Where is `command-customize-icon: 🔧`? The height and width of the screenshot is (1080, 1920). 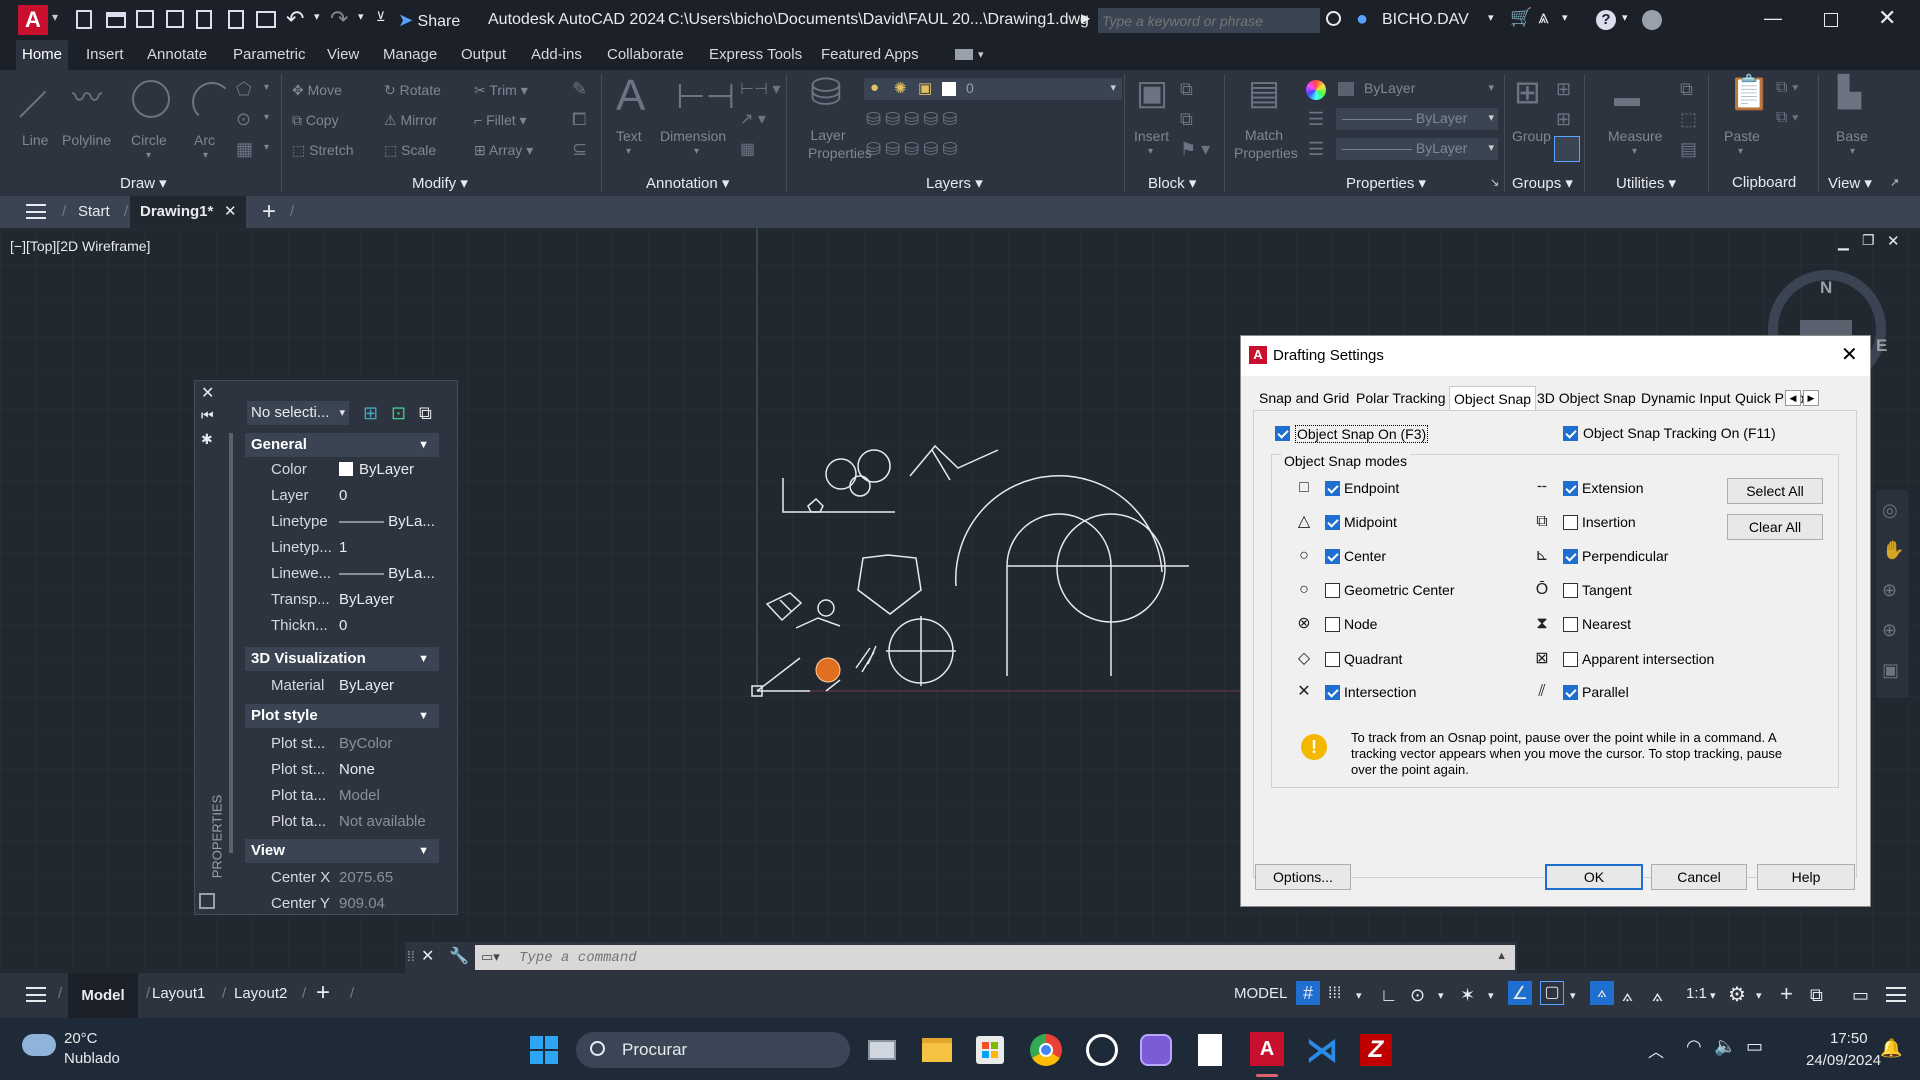
command-customize-icon: 🔧 is located at coordinates (459, 956).